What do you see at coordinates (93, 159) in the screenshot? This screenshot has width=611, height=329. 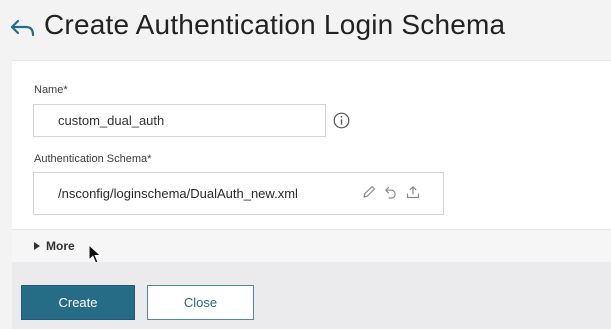 I see `authentication-schema-label: Authentication Schema*` at bounding box center [93, 159].